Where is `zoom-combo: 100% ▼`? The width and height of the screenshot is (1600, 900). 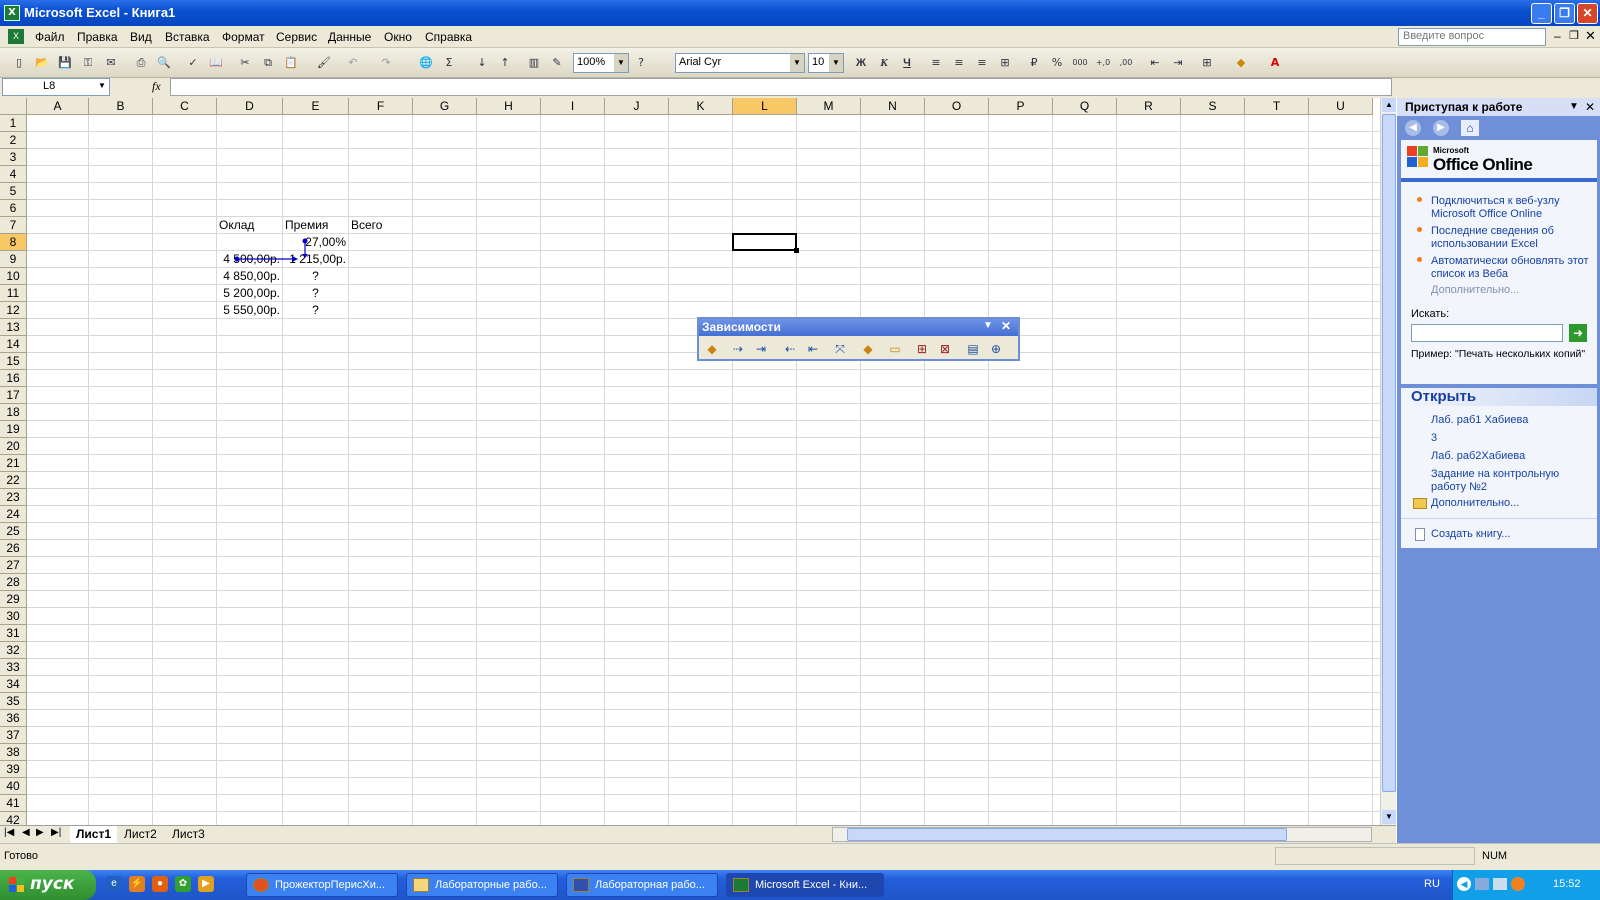
zoom-combo: 100% ▼ is located at coordinates (601, 63).